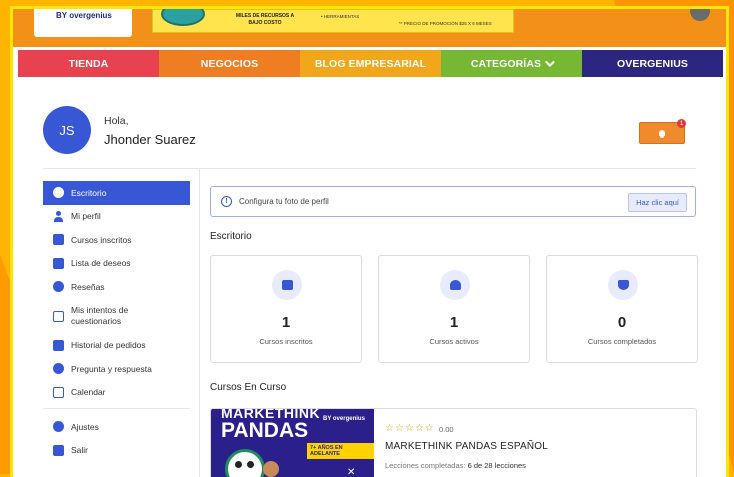 This screenshot has width=734, height=477. What do you see at coordinates (101, 239) in the screenshot?
I see `sidebar-item-label: Cursos inscritos` at bounding box center [101, 239].